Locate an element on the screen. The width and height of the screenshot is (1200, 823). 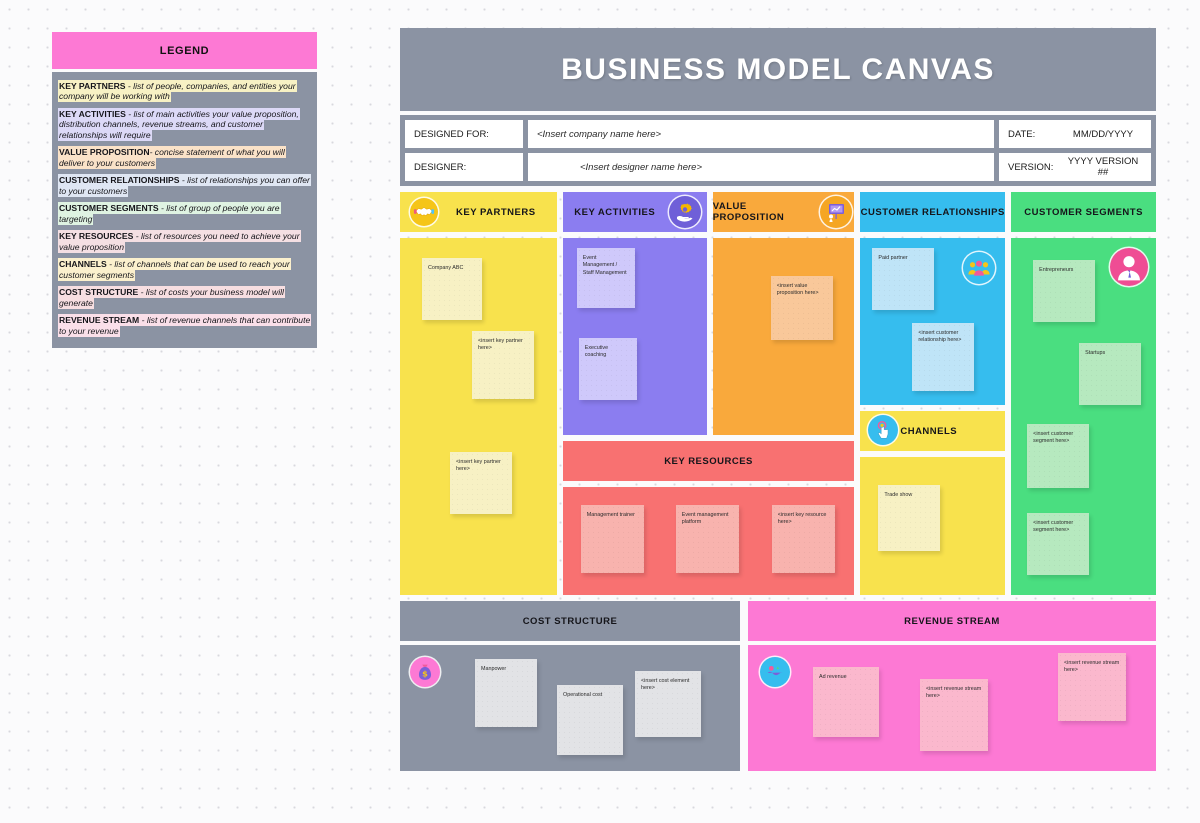
presentation-chart-icon is located at coordinates (836, 212).